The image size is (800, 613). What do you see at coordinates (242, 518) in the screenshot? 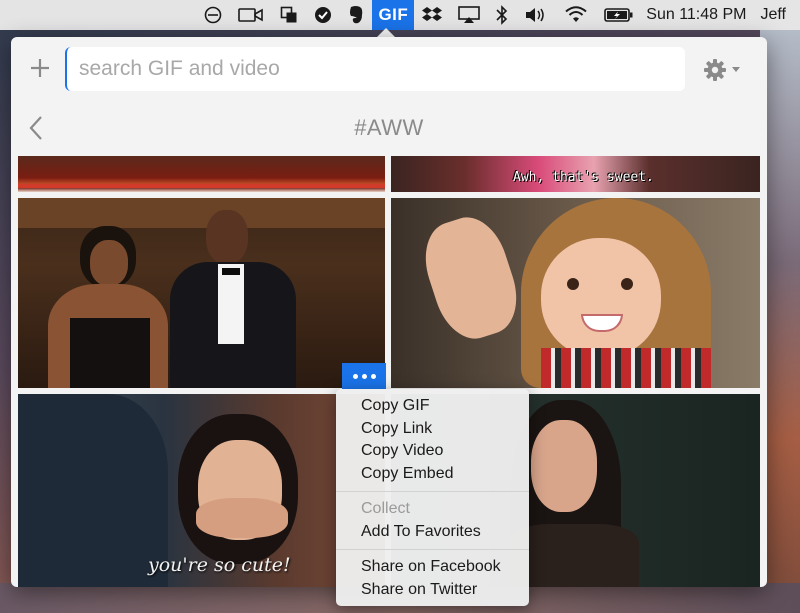
I see `gif-figure-hands` at bounding box center [242, 518].